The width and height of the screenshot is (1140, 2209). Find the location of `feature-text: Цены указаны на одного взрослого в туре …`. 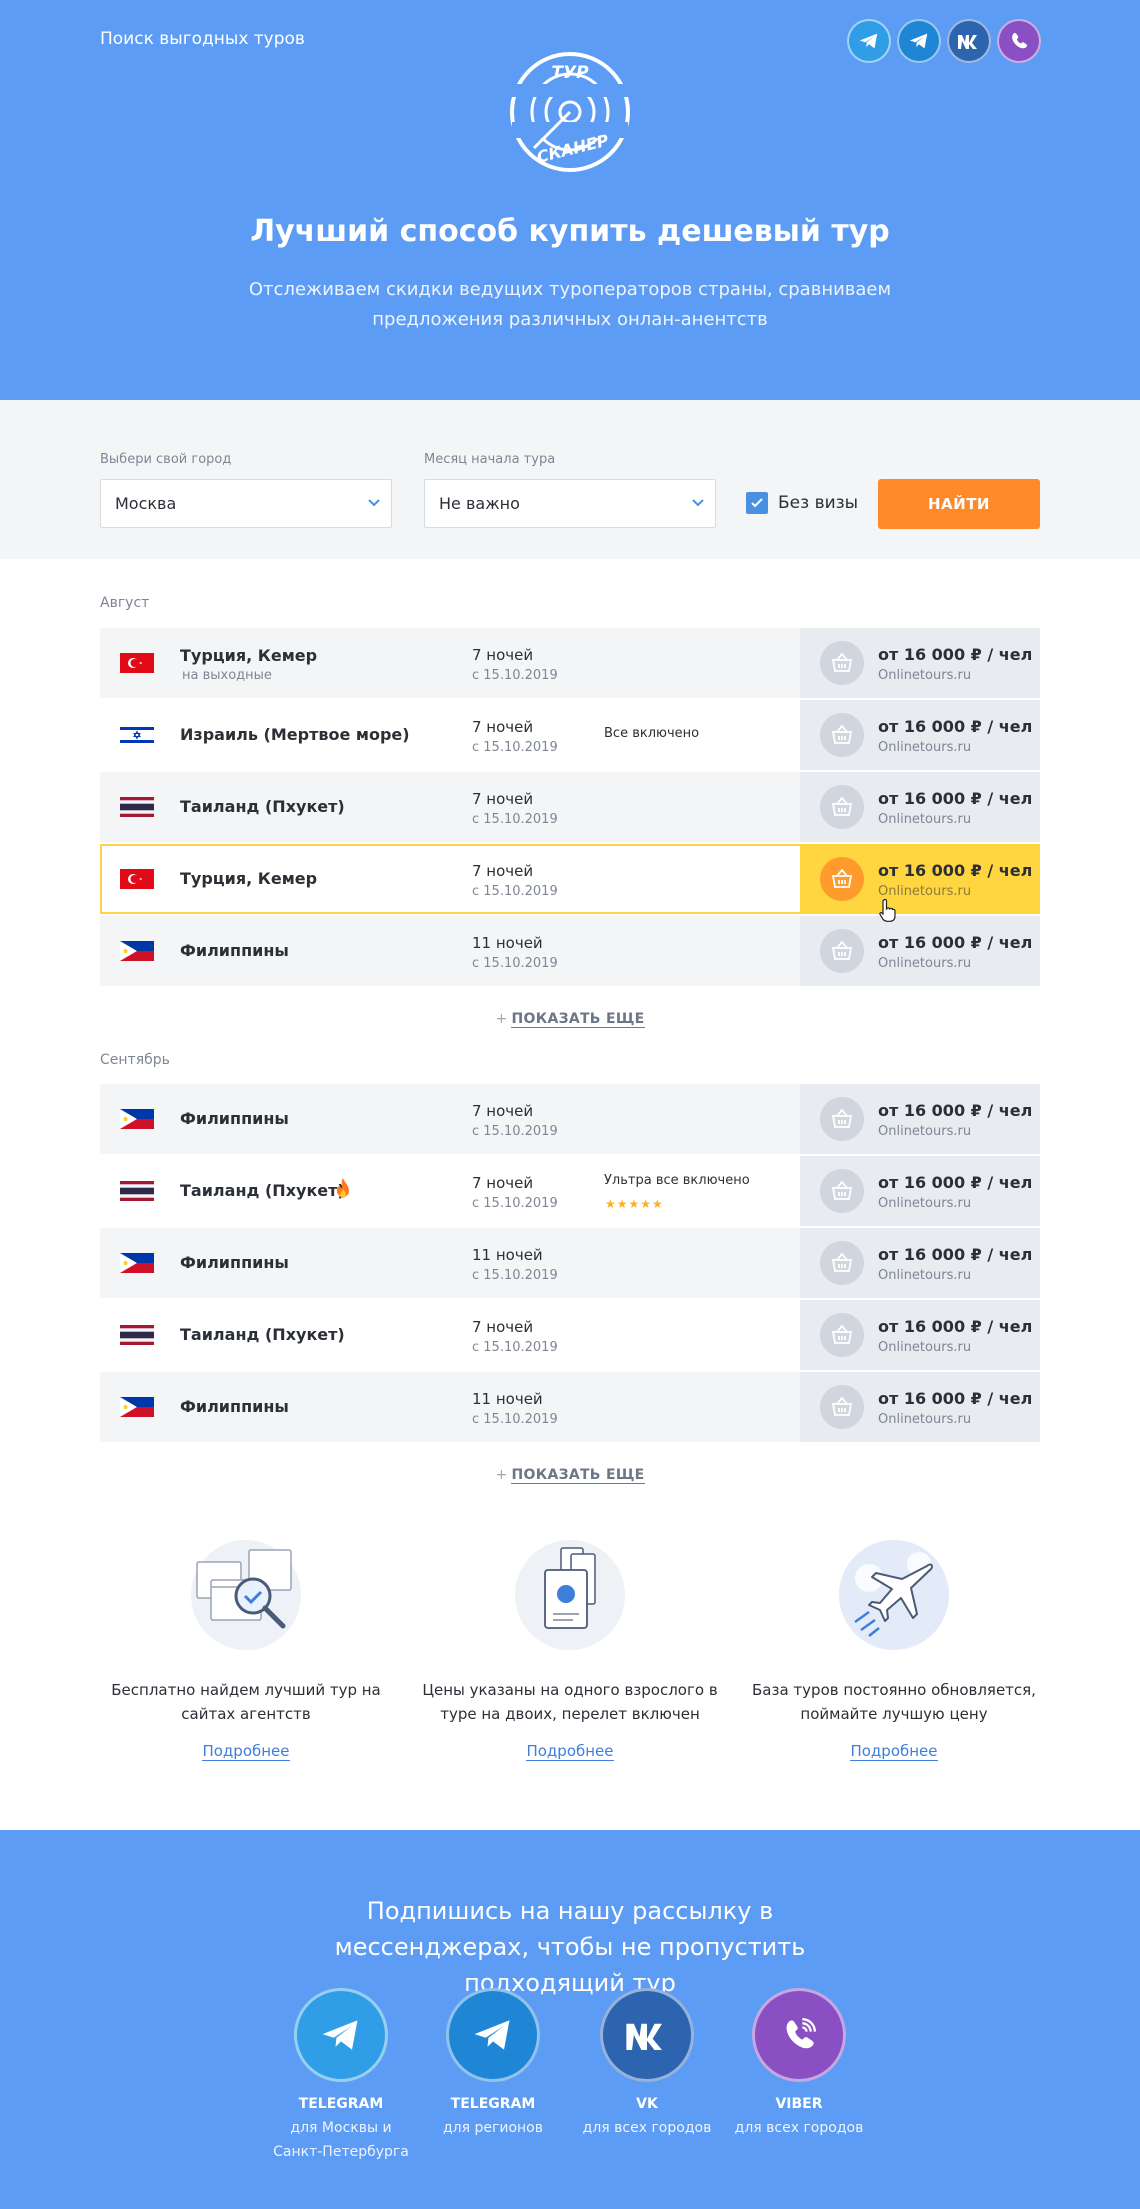

feature-text: Цены указаны на одного взрослого в туре … is located at coordinates (570, 1702).